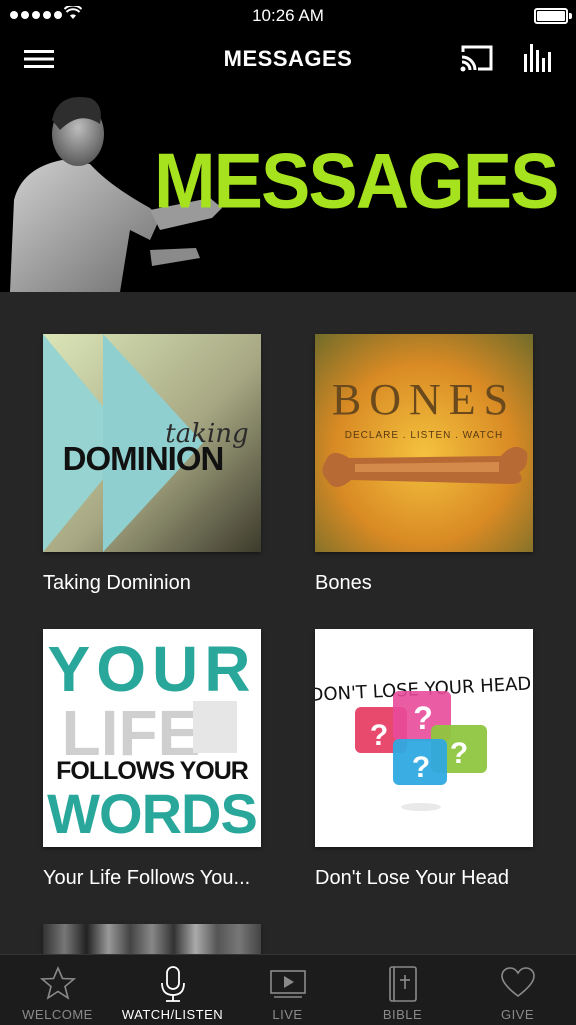 The width and height of the screenshot is (576, 1025). What do you see at coordinates (553, 16) in the screenshot?
I see `battery-icon` at bounding box center [553, 16].